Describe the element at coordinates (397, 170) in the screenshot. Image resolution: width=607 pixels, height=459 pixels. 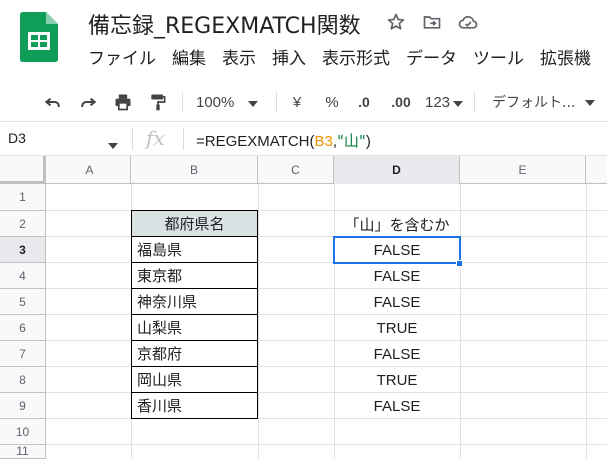
I see `column-header-d: D` at that location.